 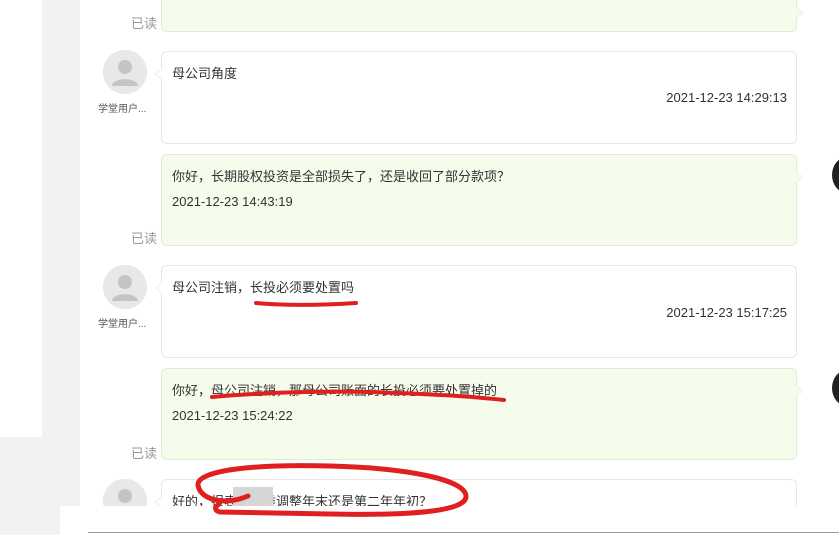 I want to click on message-time: 2021-12-23 15:17:25, so click(x=726, y=312).